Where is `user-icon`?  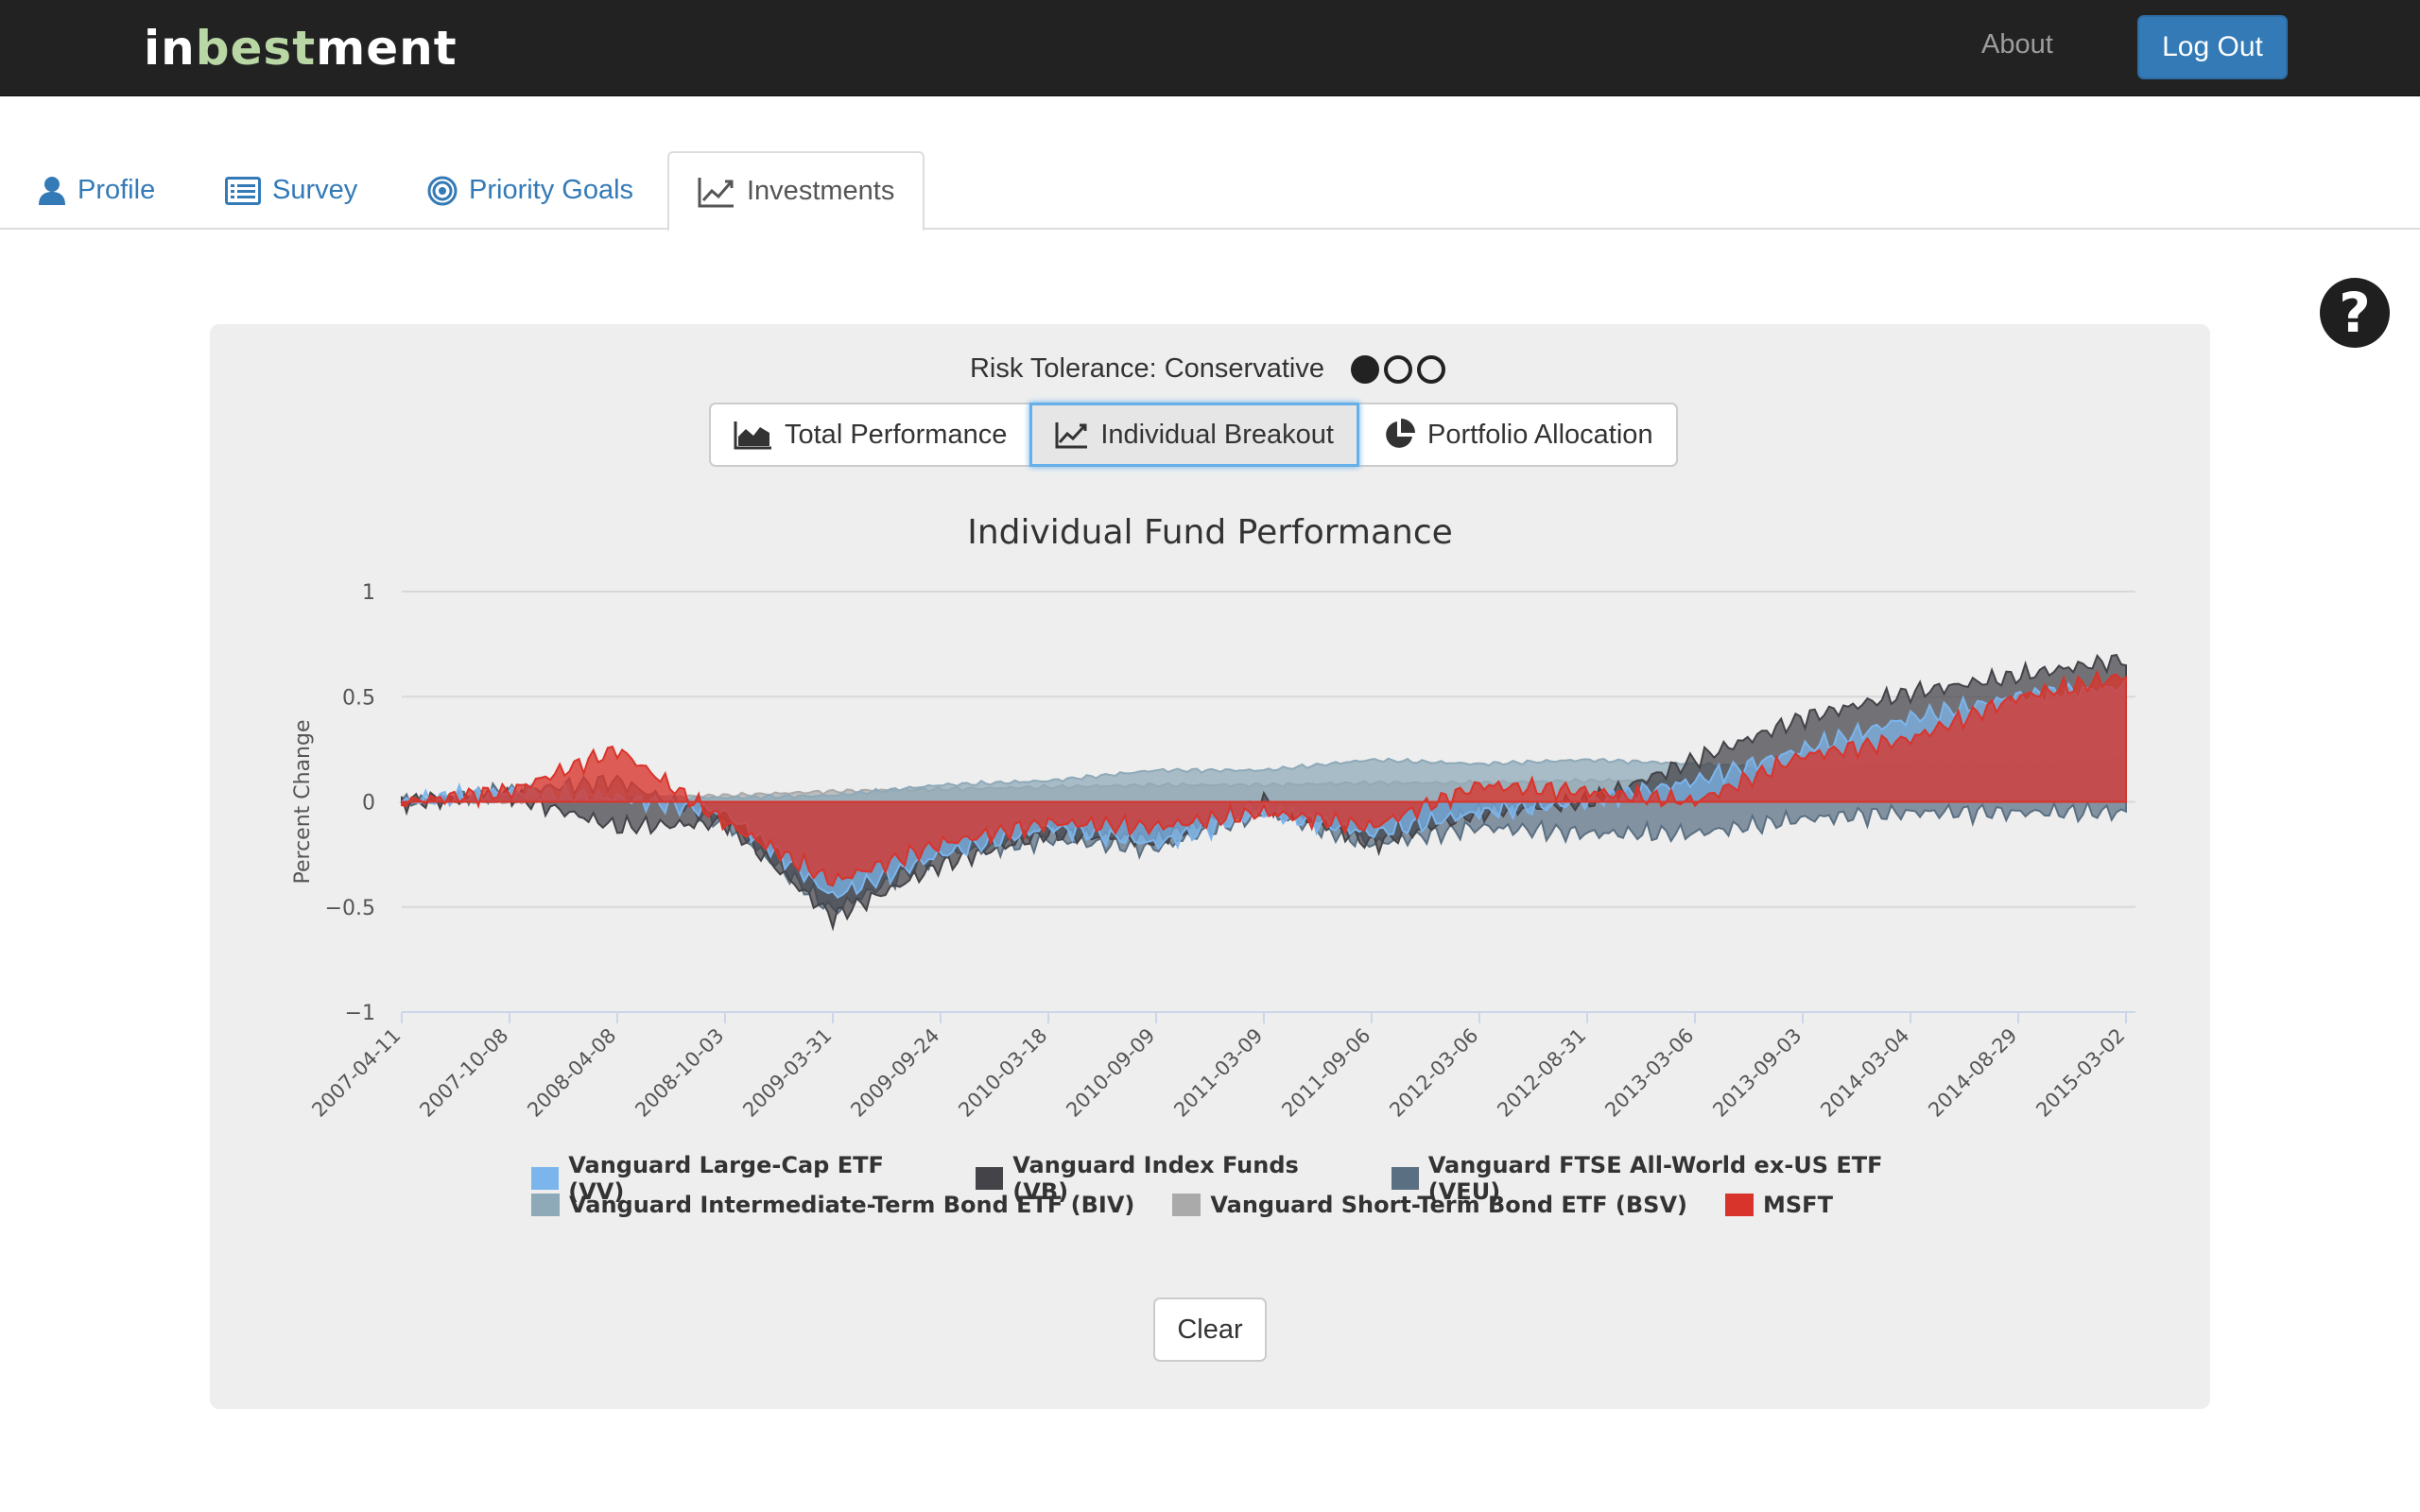
user-icon is located at coordinates (52, 190).